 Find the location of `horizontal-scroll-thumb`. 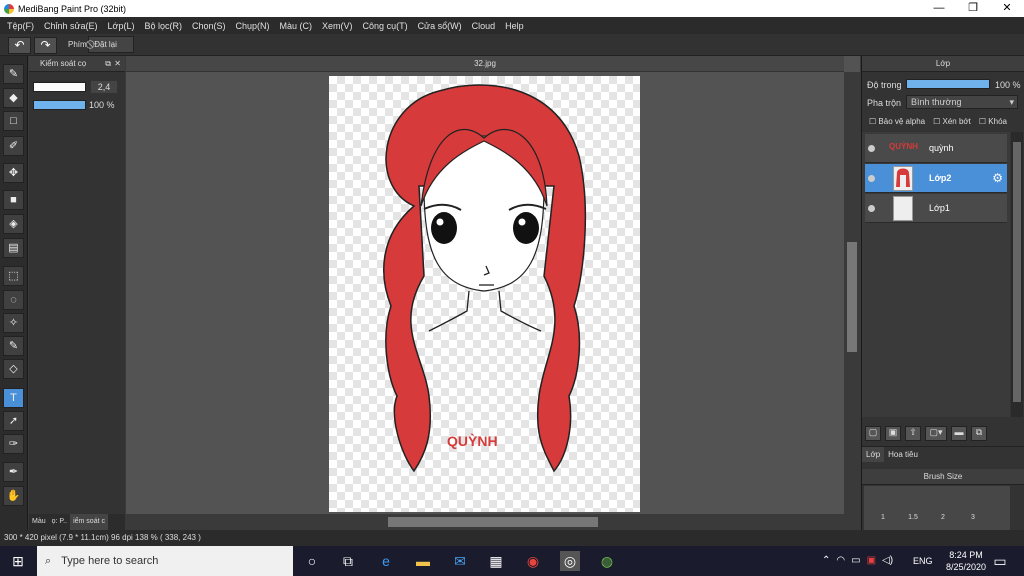

horizontal-scroll-thumb is located at coordinates (493, 522).